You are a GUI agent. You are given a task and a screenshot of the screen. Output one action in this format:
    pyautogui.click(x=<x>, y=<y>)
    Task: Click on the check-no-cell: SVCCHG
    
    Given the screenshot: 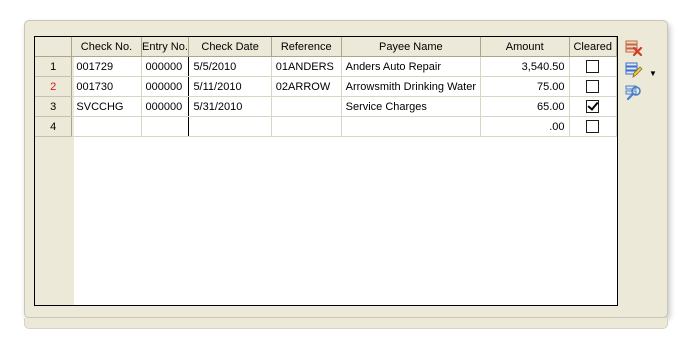 What is the action you would take?
    pyautogui.click(x=106, y=106)
    